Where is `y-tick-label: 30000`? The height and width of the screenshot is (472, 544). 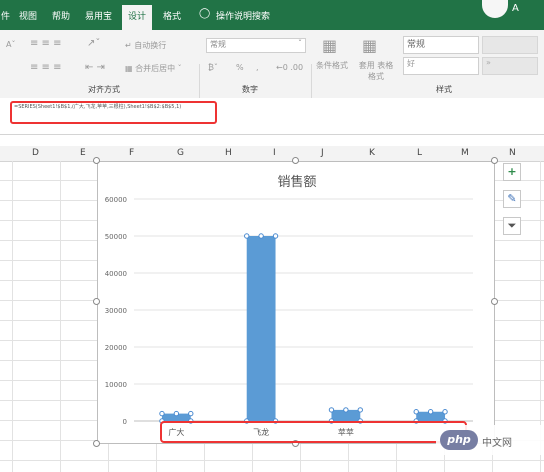 y-tick-label: 30000 is located at coordinates (116, 311).